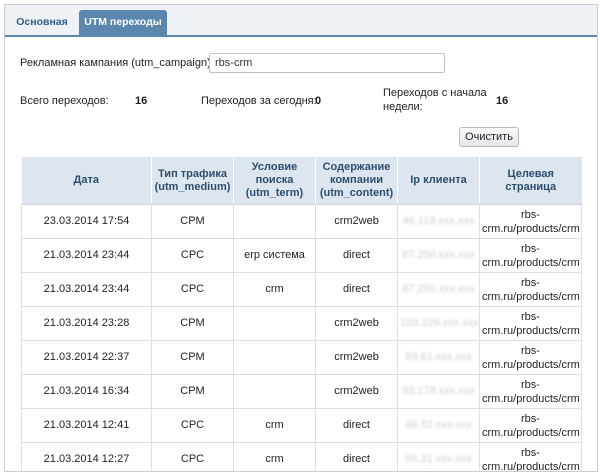 The width and height of the screenshot is (600, 474). I want to click on column-header-target-page: Целевая страница, so click(530, 181).